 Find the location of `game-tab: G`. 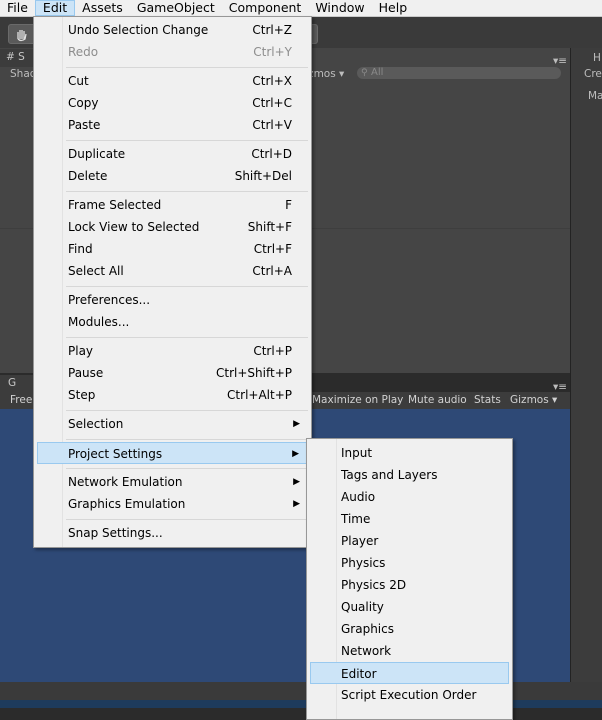

game-tab: G is located at coordinates (12, 383).